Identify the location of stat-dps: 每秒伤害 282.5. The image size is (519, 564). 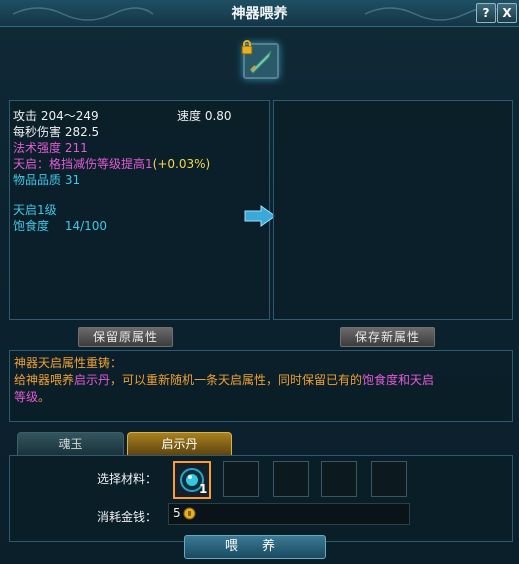
(56, 132).